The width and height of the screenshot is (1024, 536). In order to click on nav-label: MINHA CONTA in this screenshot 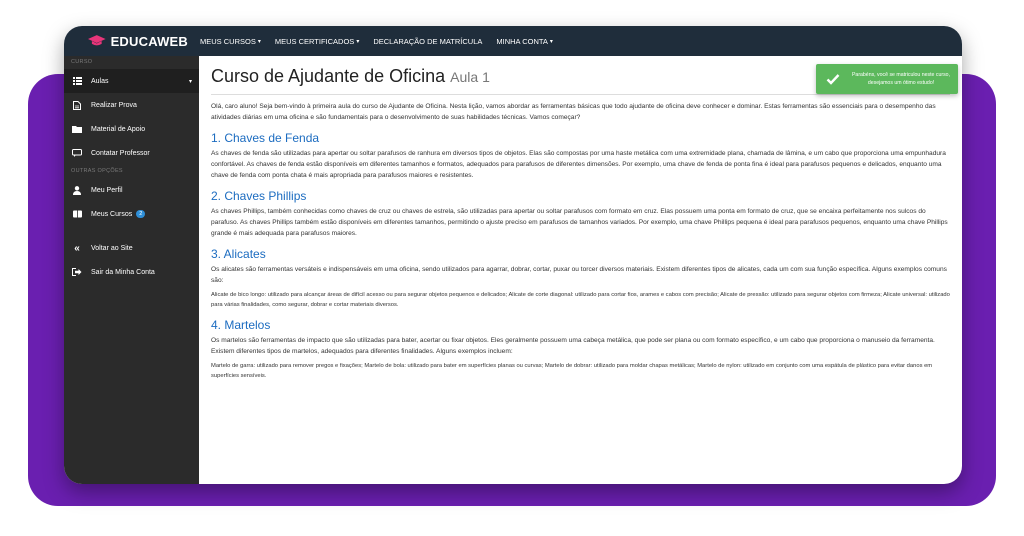, I will do `click(522, 41)`.